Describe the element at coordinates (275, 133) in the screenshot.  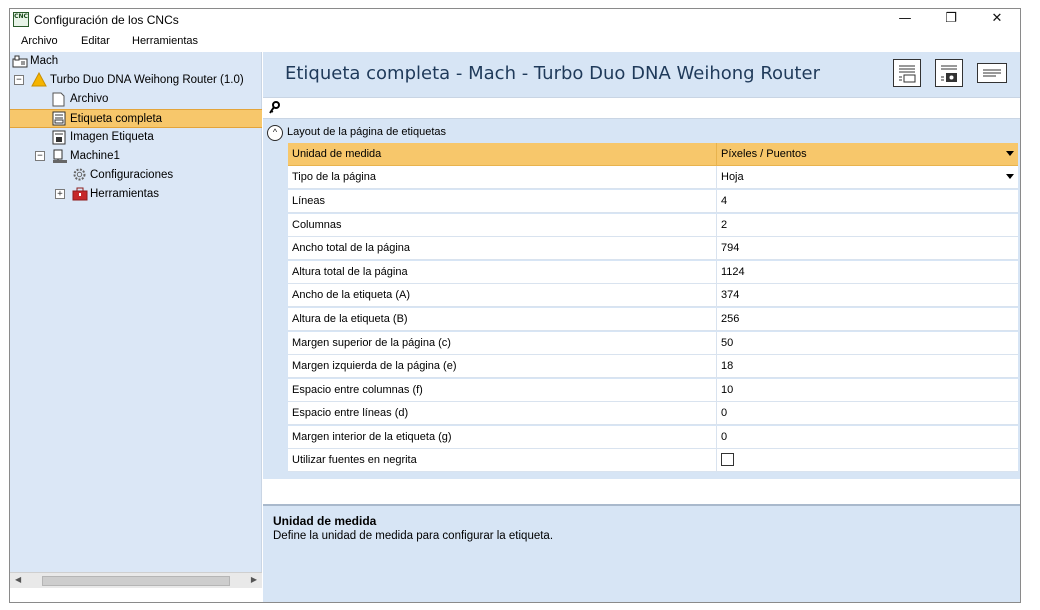
I see `collapse-category-icon: ^` at that location.